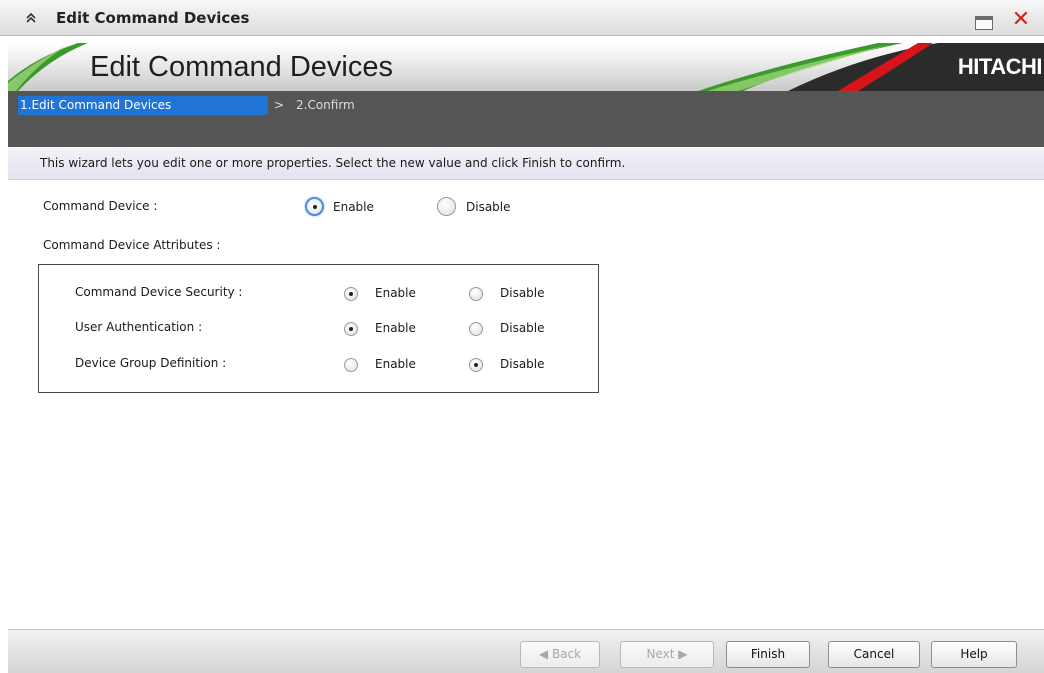 The height and width of the screenshot is (673, 1044). What do you see at coordinates (522, 293) in the screenshot?
I see `command-device-security-disable-label: Disable` at bounding box center [522, 293].